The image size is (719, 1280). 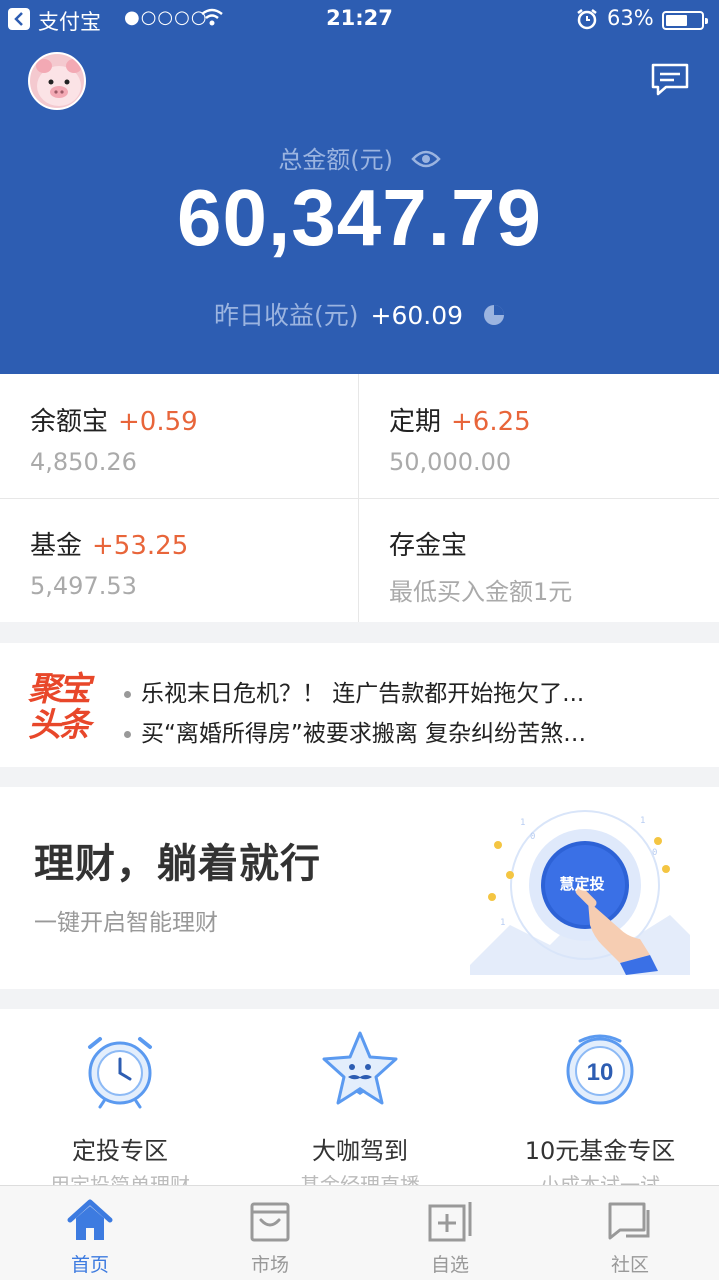 I want to click on asset-yuebao: 余额宝 +0.59 4,850.26, so click(x=179, y=436).